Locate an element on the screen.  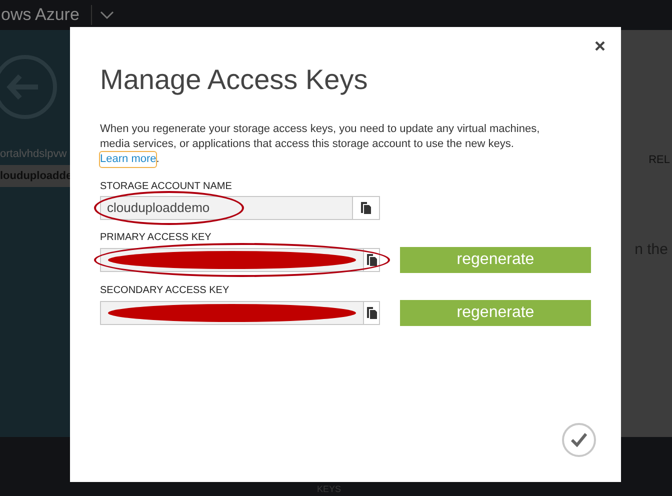
dialog-title: Manage Access Keys is located at coordinates (234, 80).